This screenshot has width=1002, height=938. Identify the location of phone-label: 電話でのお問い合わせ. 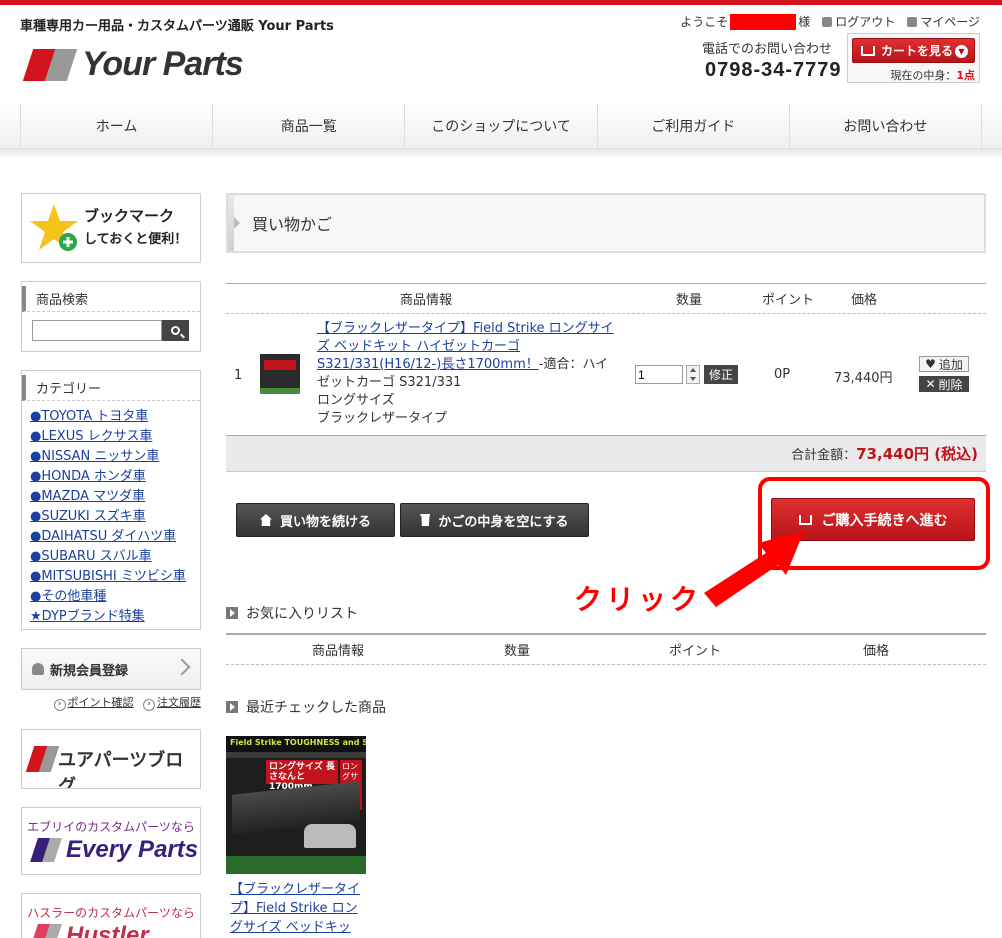
(767, 49).